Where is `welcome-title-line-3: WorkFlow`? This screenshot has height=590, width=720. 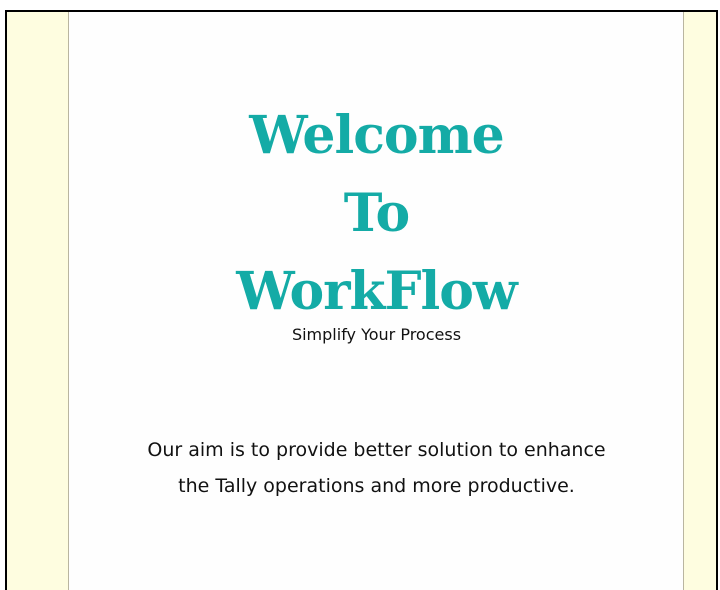 welcome-title-line-3: WorkFlow is located at coordinates (376, 291).